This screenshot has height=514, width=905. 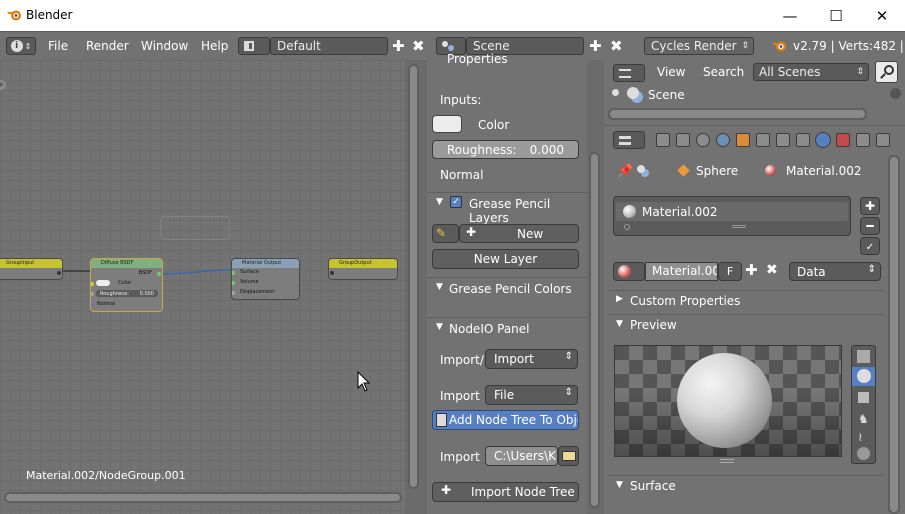 I want to click on collapse-right-icon: ▶, so click(x=619, y=299).